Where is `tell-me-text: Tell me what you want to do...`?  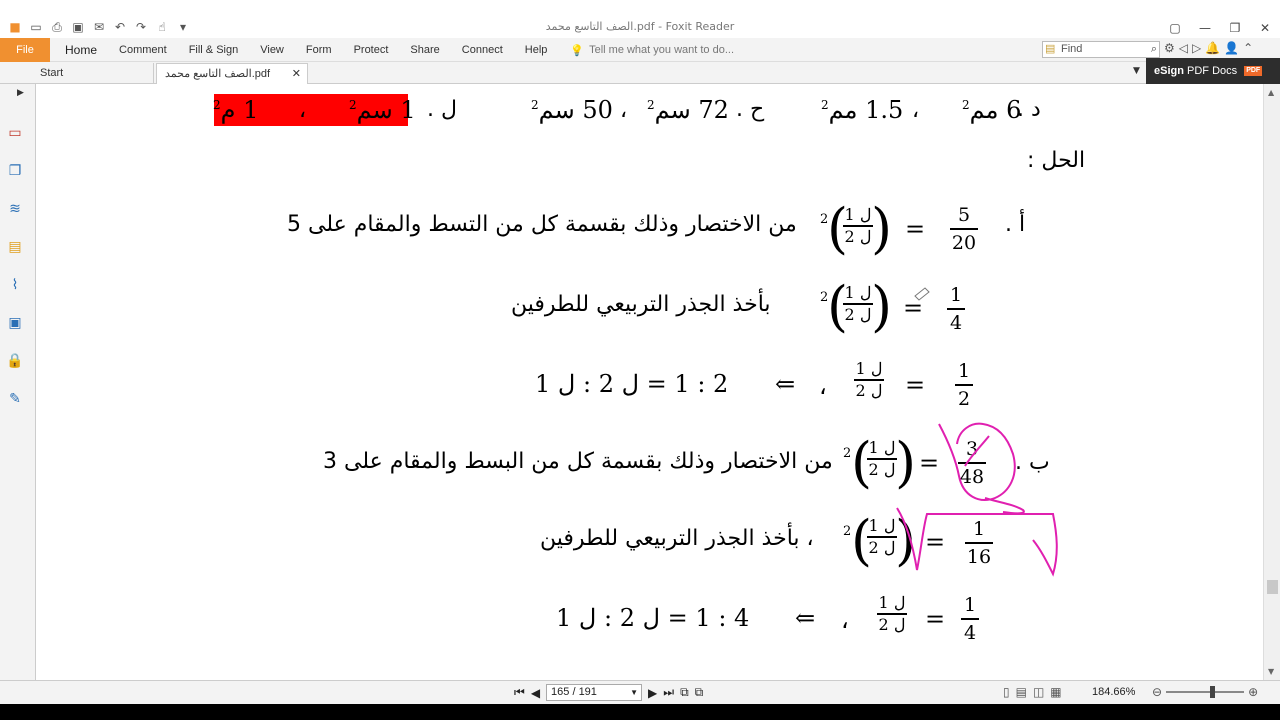
tell-me-text: Tell me what you want to do... is located at coordinates (662, 50).